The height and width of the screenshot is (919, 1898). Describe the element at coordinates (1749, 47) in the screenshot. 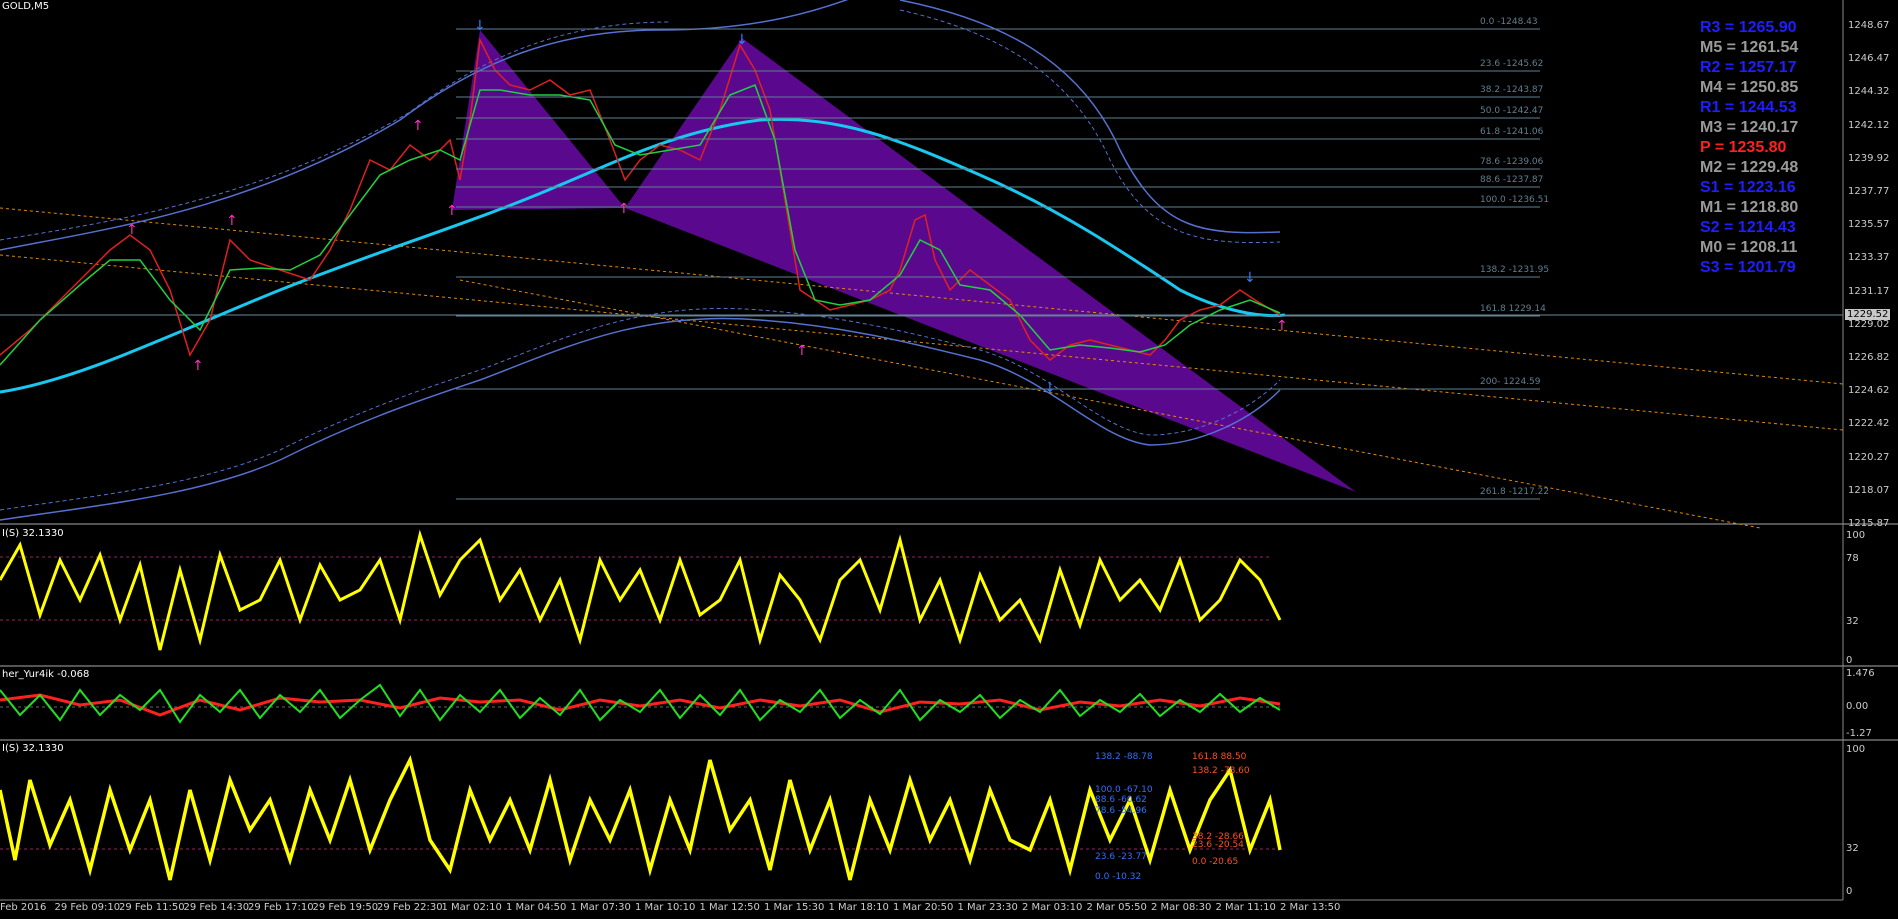

I see `pivot-level: M5 = 1261.54` at that location.